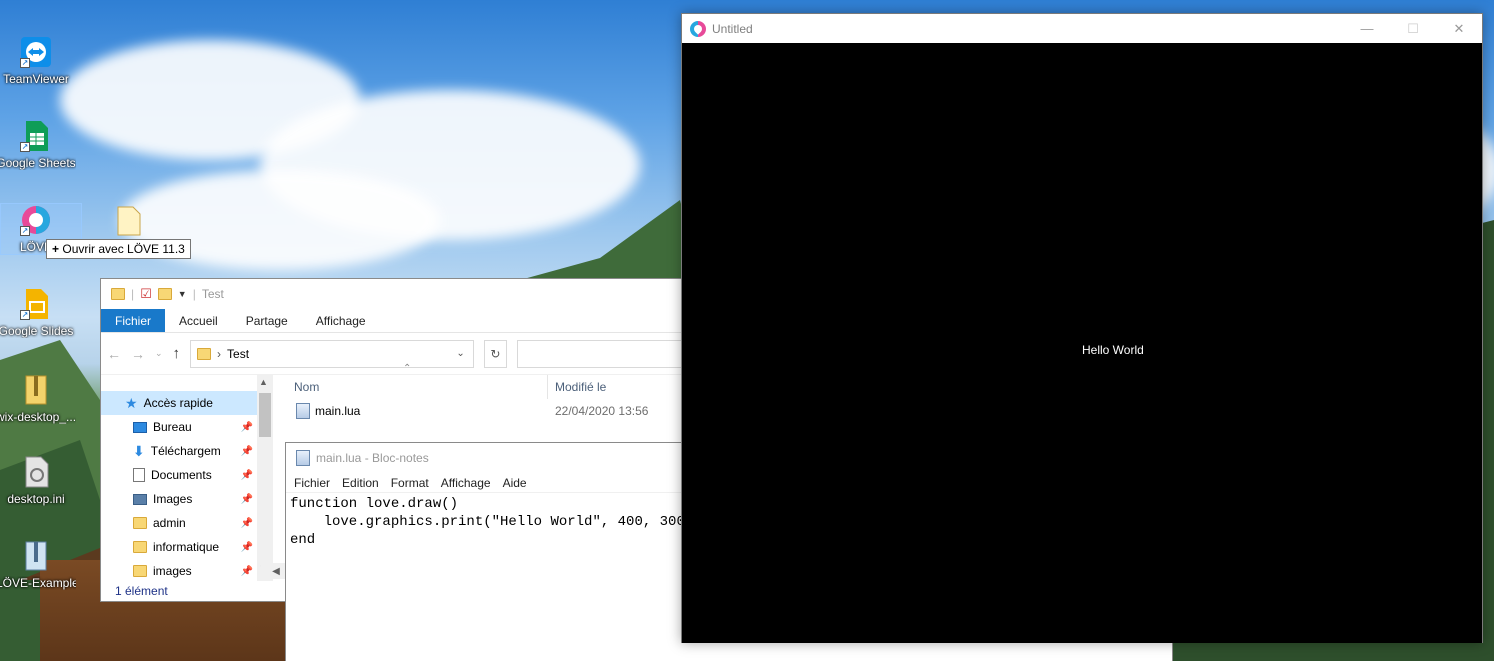  I want to click on refresh-icon: ↻, so click(495, 353).